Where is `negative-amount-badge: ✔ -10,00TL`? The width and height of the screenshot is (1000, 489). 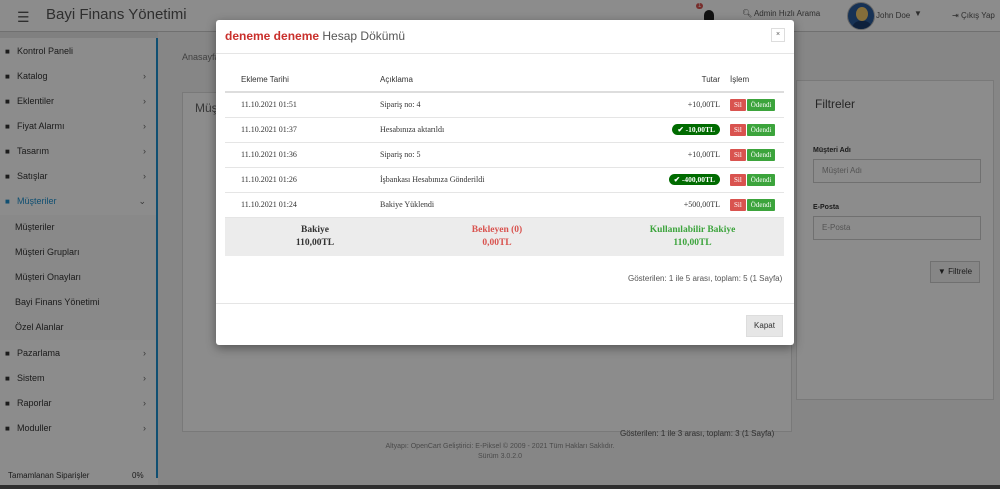
negative-amount-badge: ✔ -10,00TL is located at coordinates (696, 129).